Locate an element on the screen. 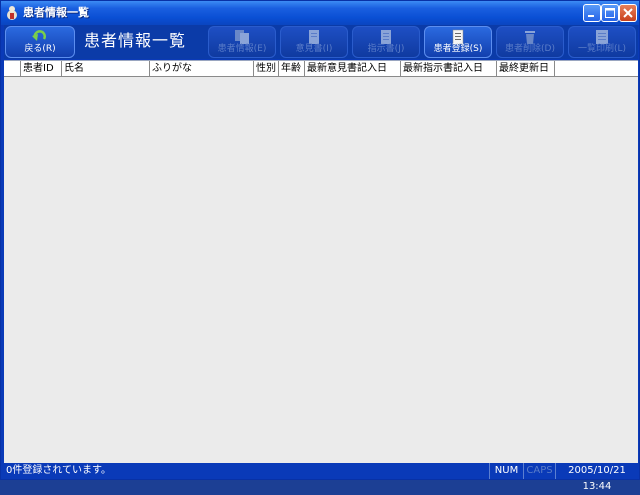 This screenshot has width=640, height=495. close-icon is located at coordinates (628, 13).